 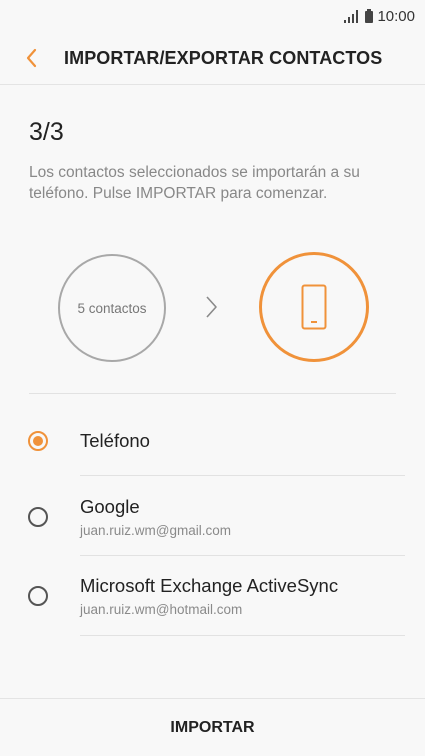 I want to click on status-time: 10:00, so click(x=396, y=16).